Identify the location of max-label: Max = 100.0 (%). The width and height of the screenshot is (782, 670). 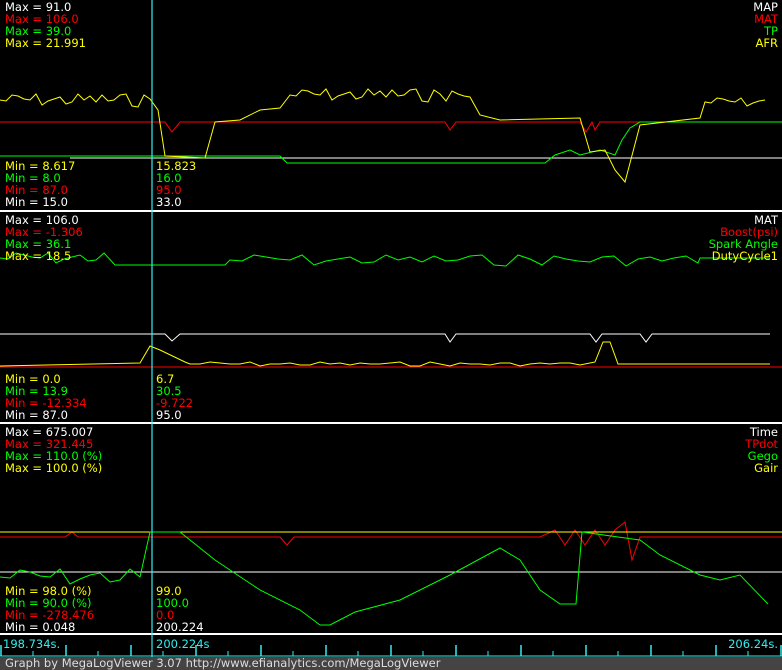
(54, 468).